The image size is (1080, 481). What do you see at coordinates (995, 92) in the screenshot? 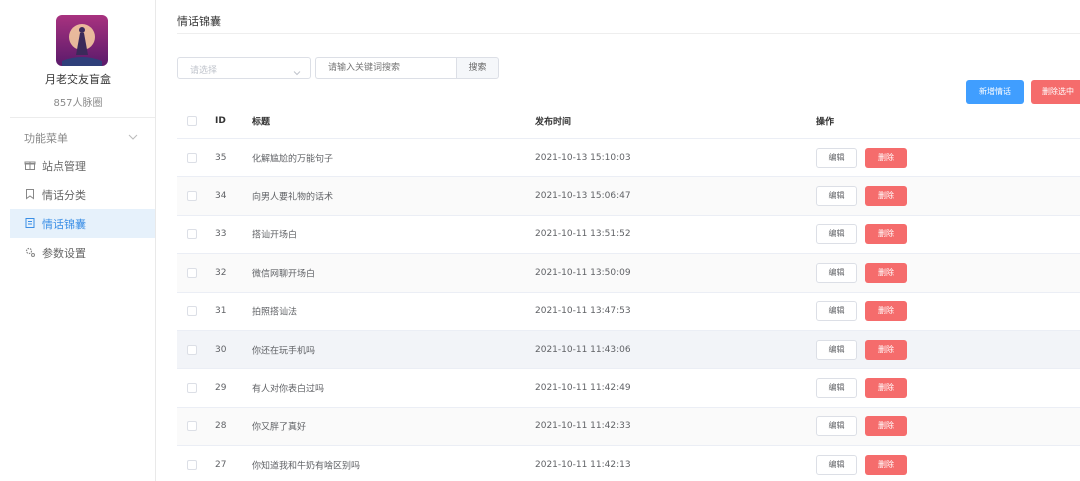
I see `add-tip-button: 新增情话` at bounding box center [995, 92].